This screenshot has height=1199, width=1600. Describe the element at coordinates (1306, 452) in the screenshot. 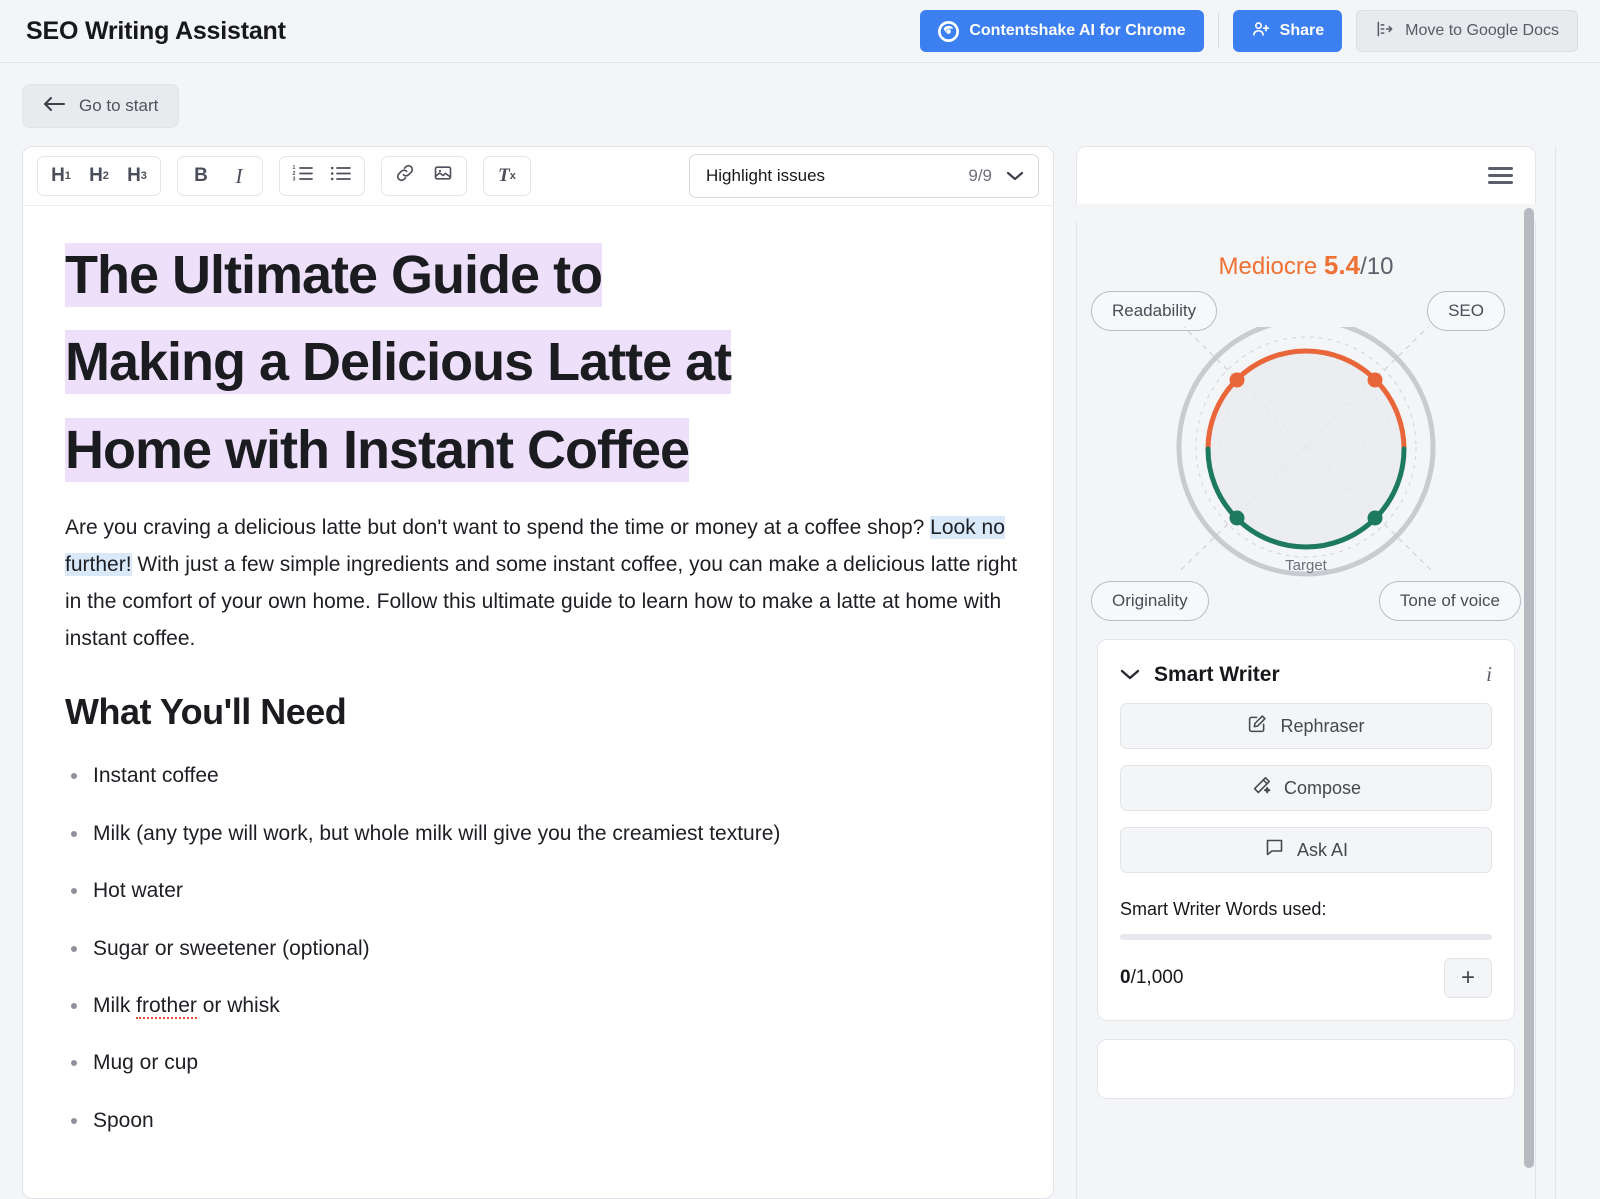

I see `radar-svg` at that location.